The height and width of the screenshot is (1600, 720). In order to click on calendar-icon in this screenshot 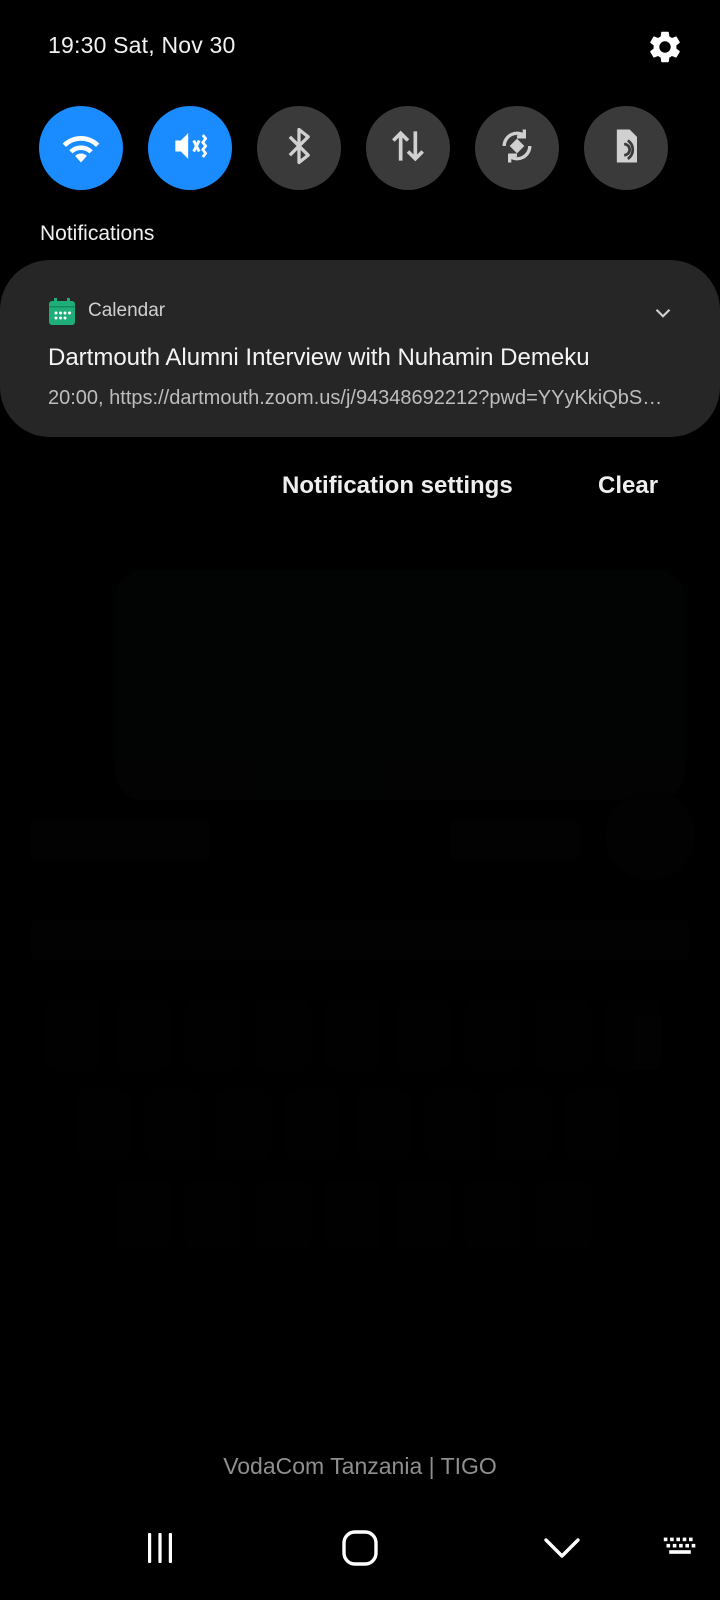, I will do `click(62, 312)`.